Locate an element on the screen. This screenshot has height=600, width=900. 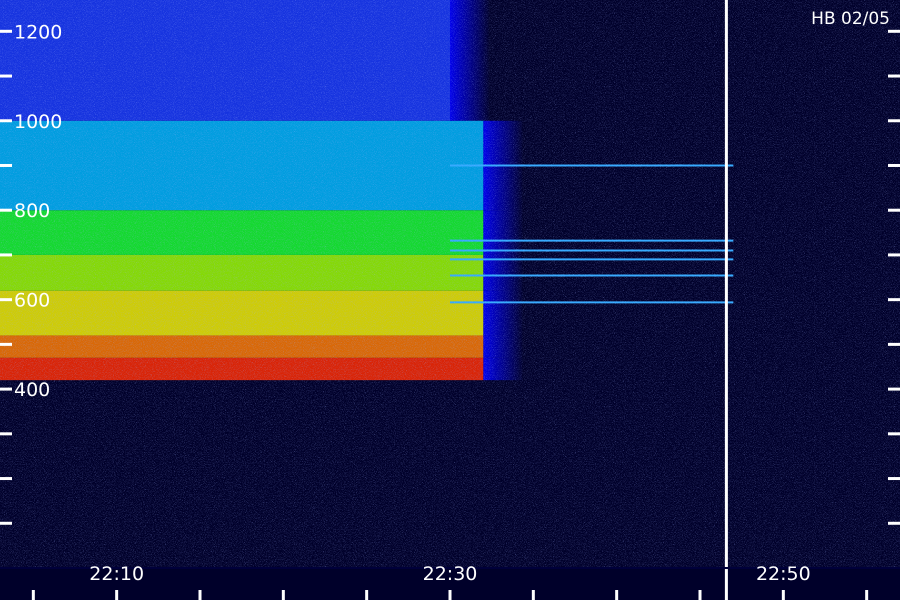
x-tick-label-22:50: 22:50 is located at coordinates (783, 574).